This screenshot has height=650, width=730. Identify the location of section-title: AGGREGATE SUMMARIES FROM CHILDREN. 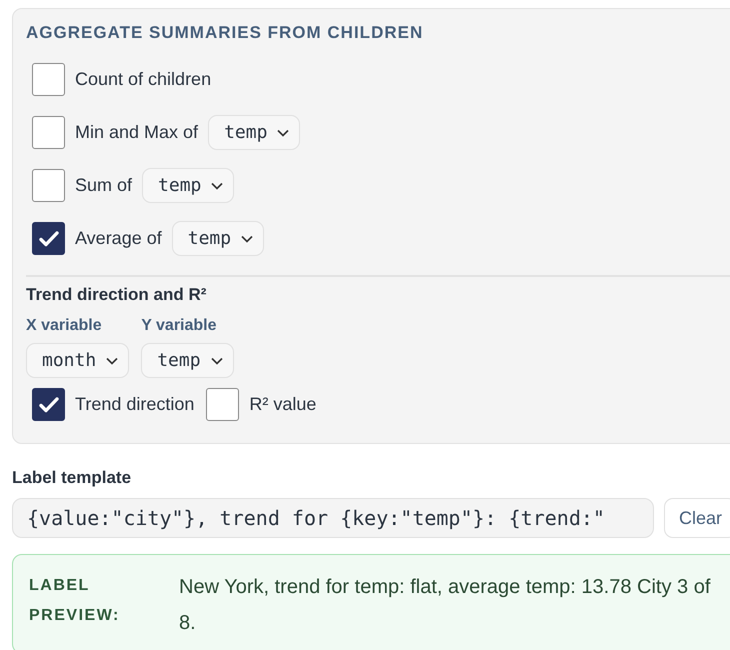
(225, 33).